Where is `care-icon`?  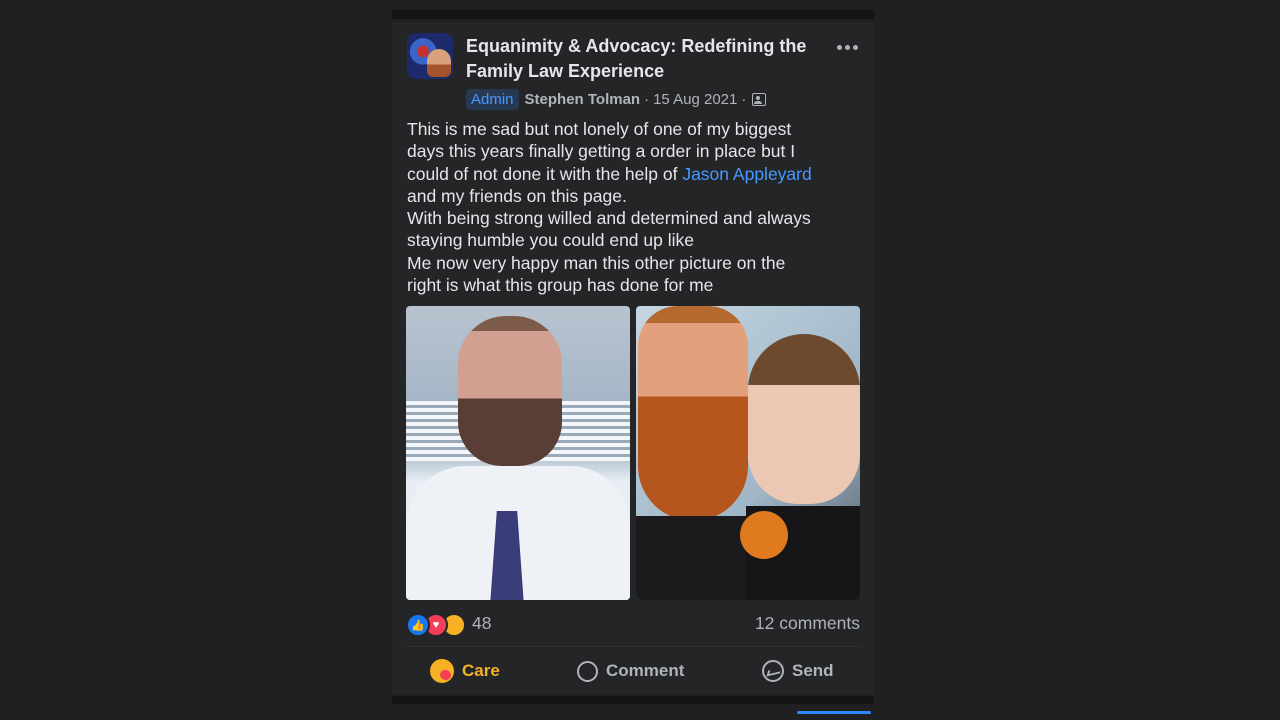 care-icon is located at coordinates (442, 671).